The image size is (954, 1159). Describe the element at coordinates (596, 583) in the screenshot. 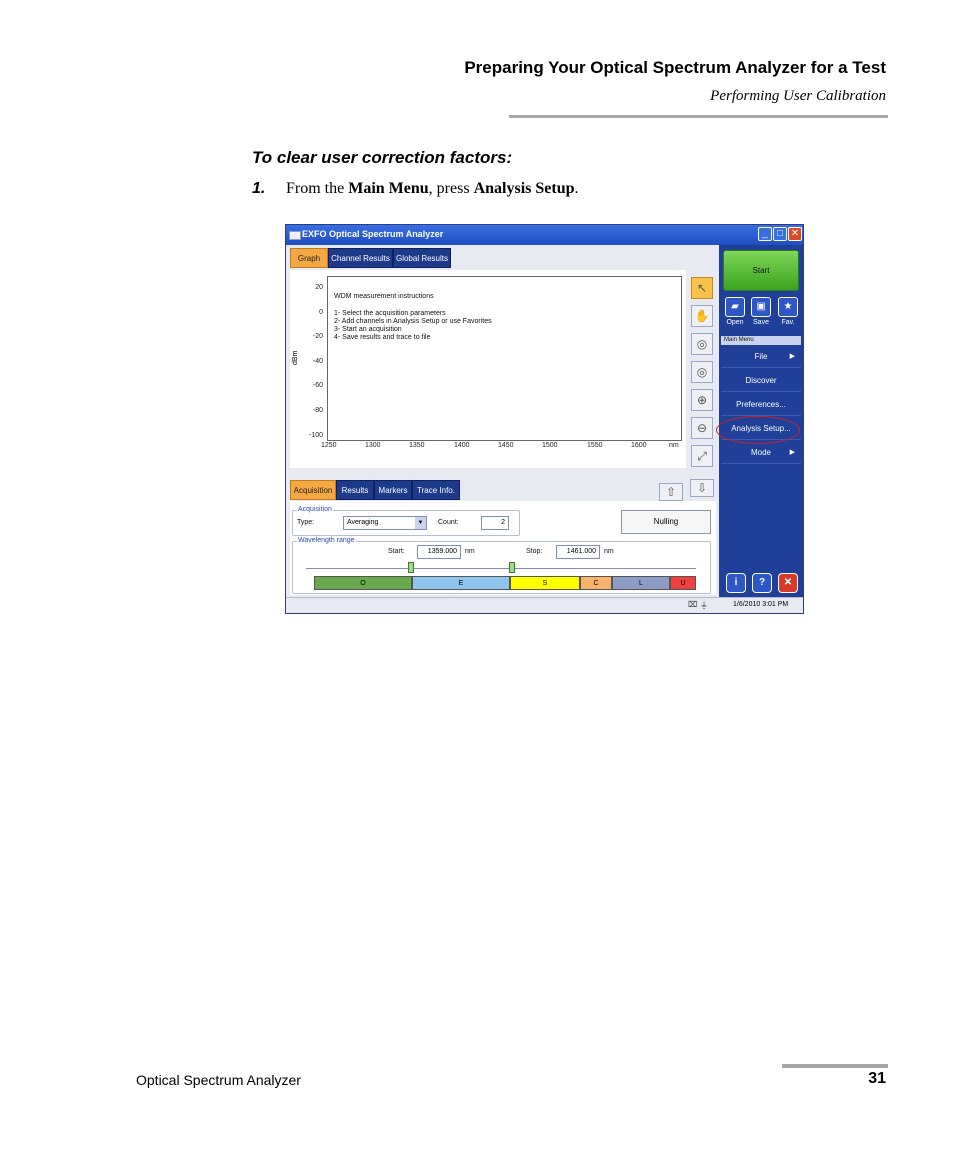

I see `band-c: C` at that location.